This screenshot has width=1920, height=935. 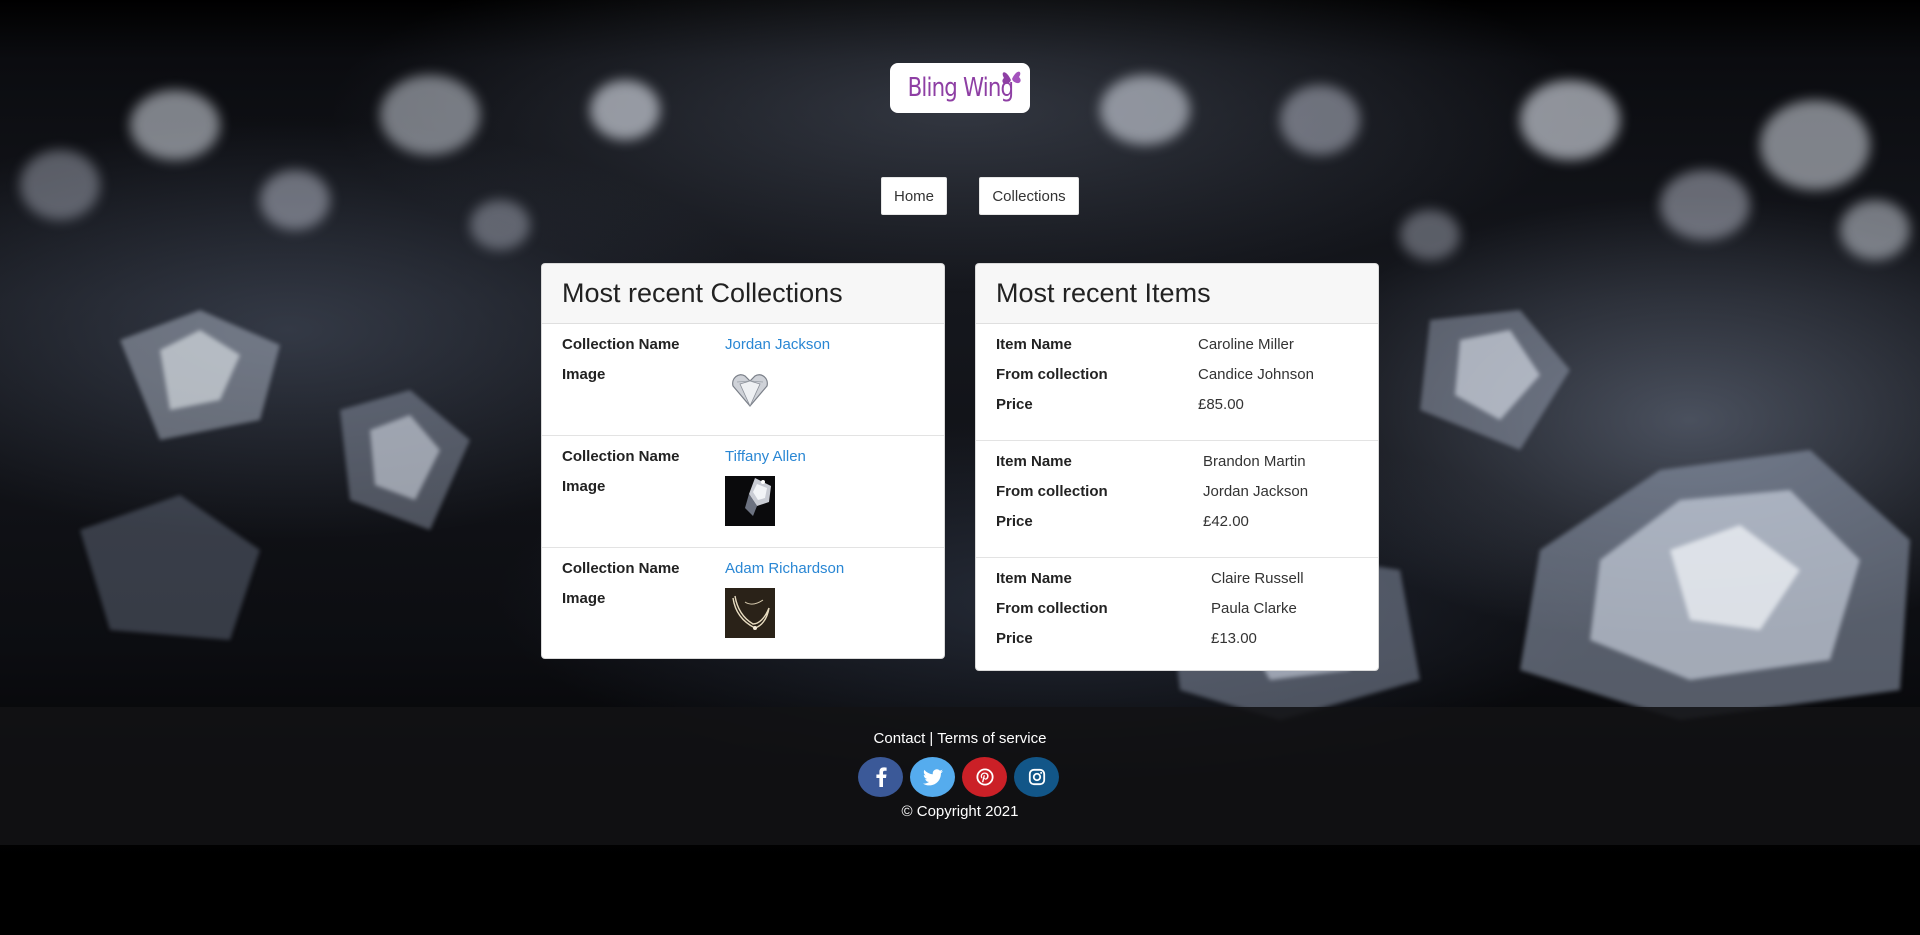 What do you see at coordinates (1254, 461) in the screenshot?
I see `item-name-value: Brandon Martin` at bounding box center [1254, 461].